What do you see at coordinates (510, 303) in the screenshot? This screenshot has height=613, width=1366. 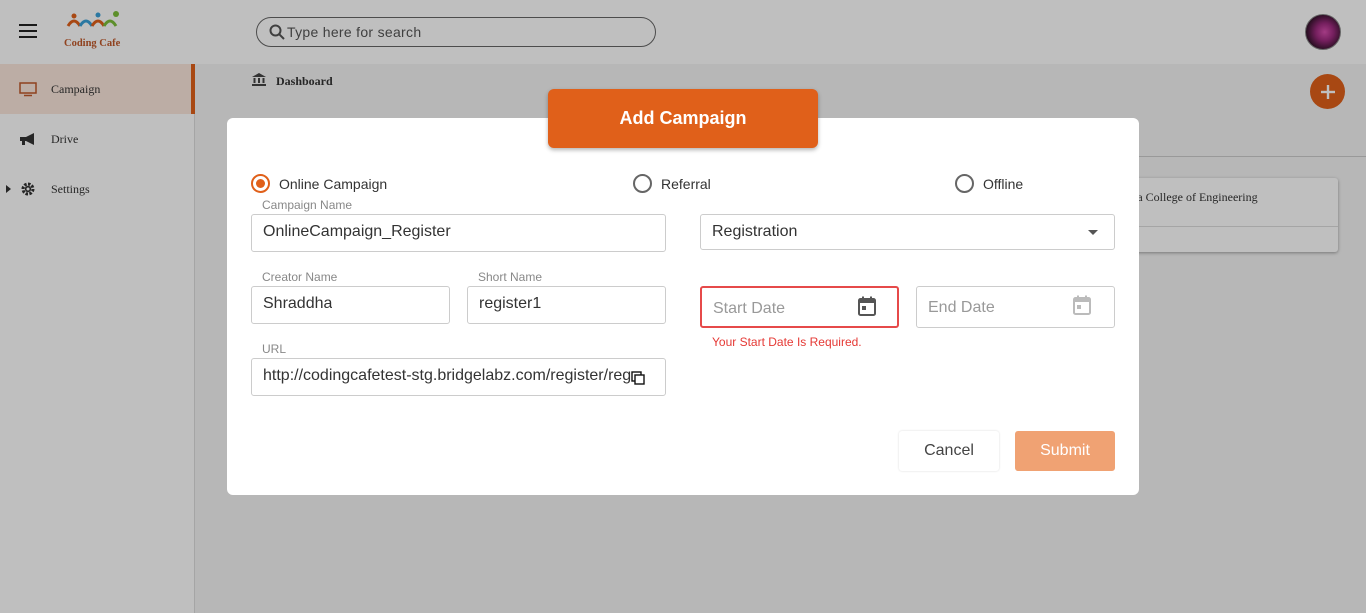 I see `short-name-value: register1` at bounding box center [510, 303].